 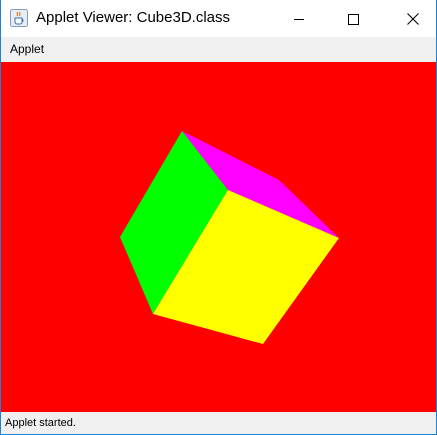 I want to click on minimize-icon, so click(x=299, y=19).